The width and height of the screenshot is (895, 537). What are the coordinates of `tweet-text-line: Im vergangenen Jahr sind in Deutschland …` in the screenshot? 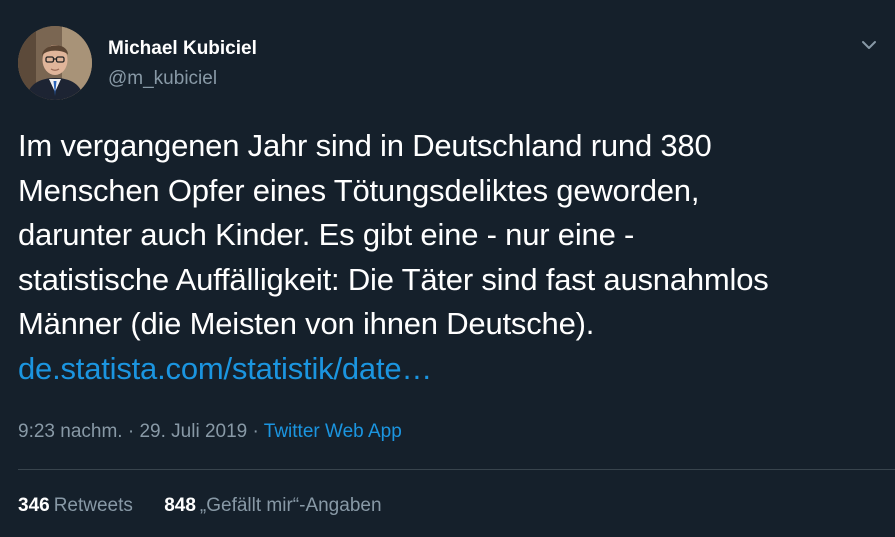 It's located at (365, 145).